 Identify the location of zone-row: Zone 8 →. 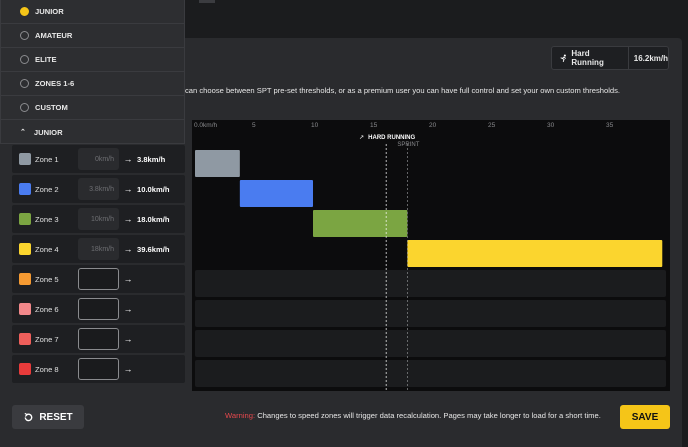
(98, 369).